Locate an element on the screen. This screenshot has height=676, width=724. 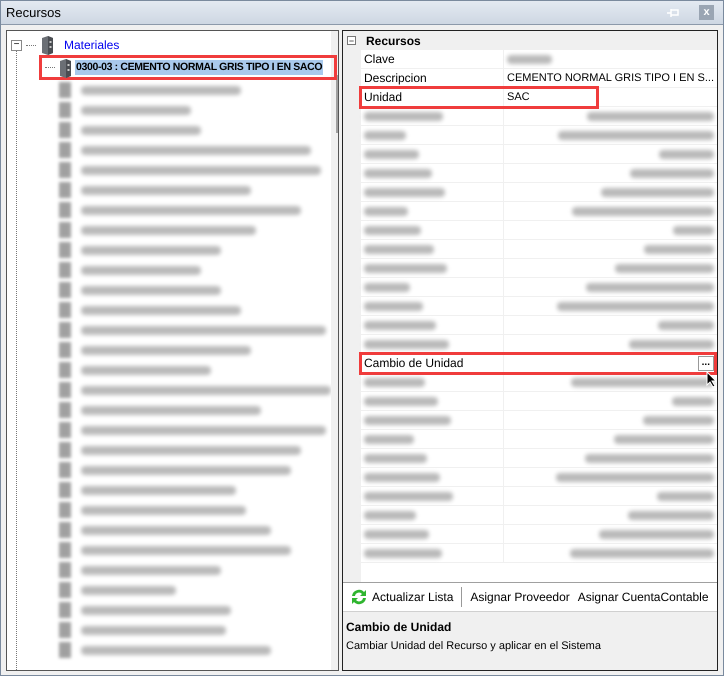
property-label: Clave is located at coordinates (379, 59).